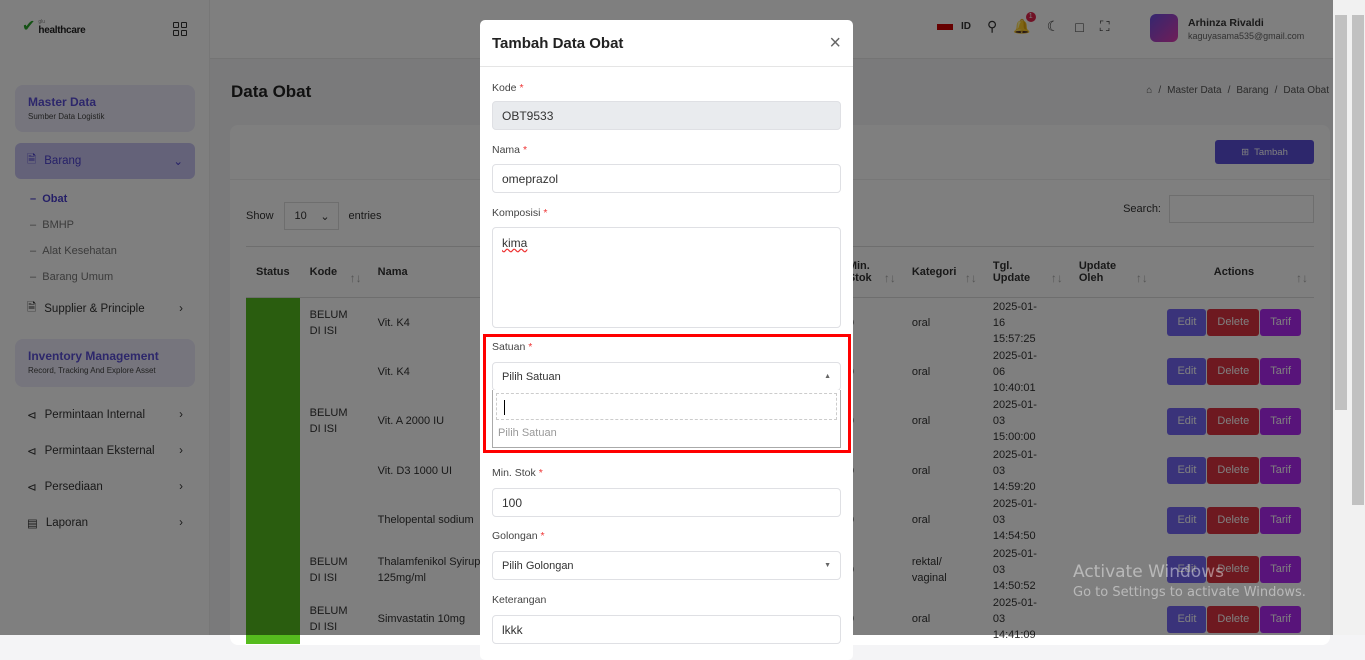 This screenshot has width=1365, height=660. What do you see at coordinates (835, 43) in the screenshot?
I see `close-icon: ×` at bounding box center [835, 43].